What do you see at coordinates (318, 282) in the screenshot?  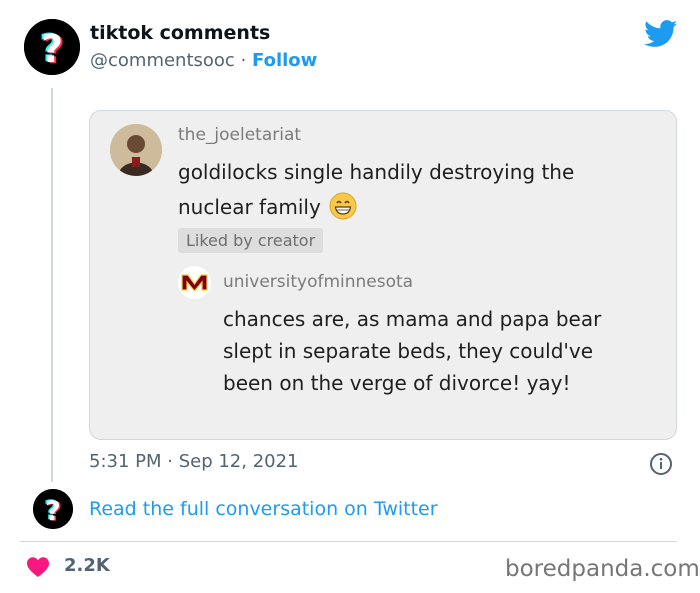 I see `replier-username: universityofminnesota` at bounding box center [318, 282].